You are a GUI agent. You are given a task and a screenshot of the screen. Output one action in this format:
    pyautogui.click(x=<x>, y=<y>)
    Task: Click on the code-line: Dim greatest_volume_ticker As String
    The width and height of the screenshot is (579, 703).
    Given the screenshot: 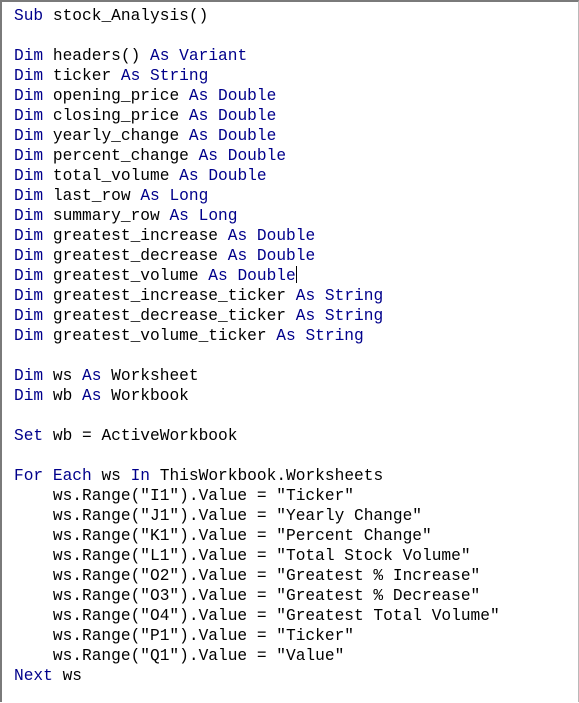 What is the action you would take?
    pyautogui.click(x=257, y=336)
    